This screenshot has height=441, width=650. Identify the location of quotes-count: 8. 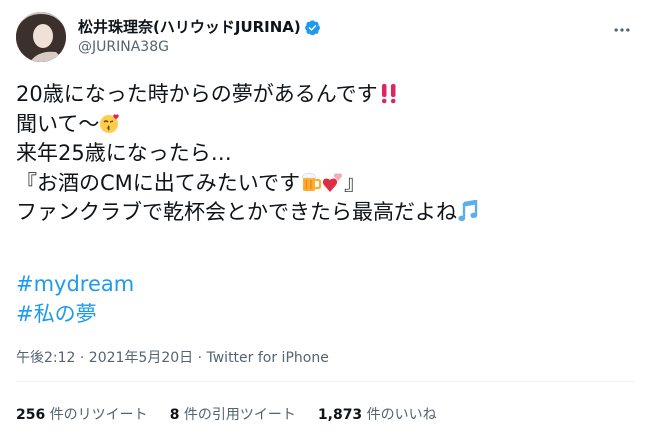
(174, 415).